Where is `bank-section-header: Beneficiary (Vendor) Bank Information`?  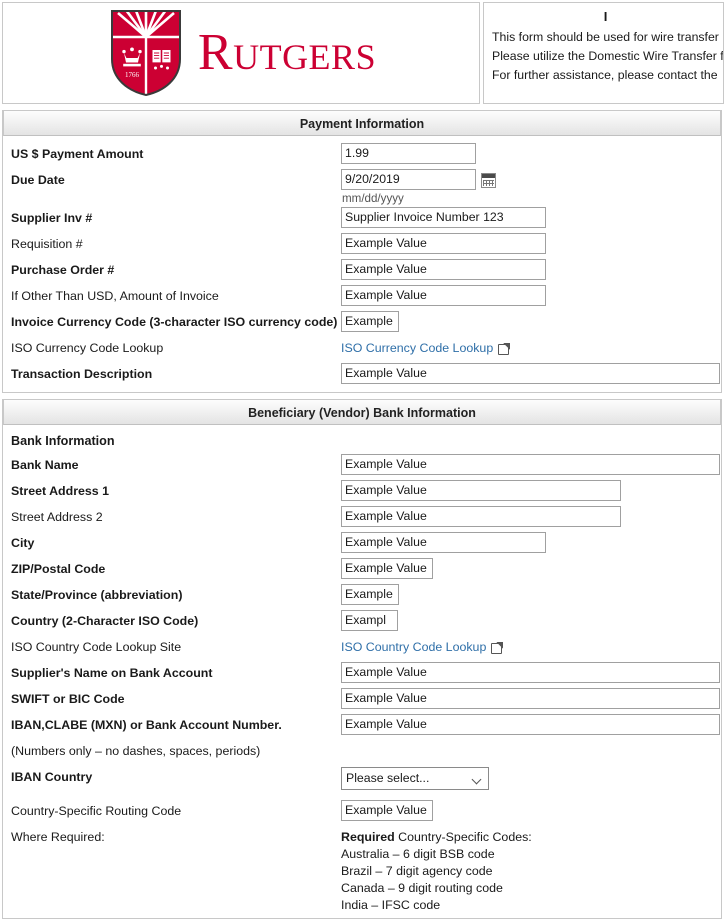
bank-section-header: Beneficiary (Vendor) Bank Information is located at coordinates (362, 412).